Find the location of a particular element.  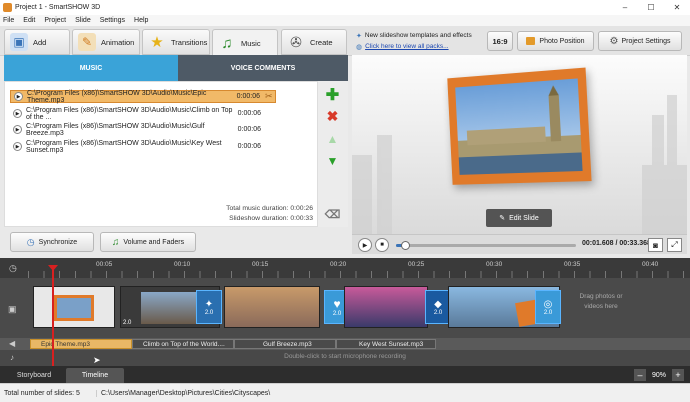

snapshot-button: ◙ is located at coordinates (655, 245).